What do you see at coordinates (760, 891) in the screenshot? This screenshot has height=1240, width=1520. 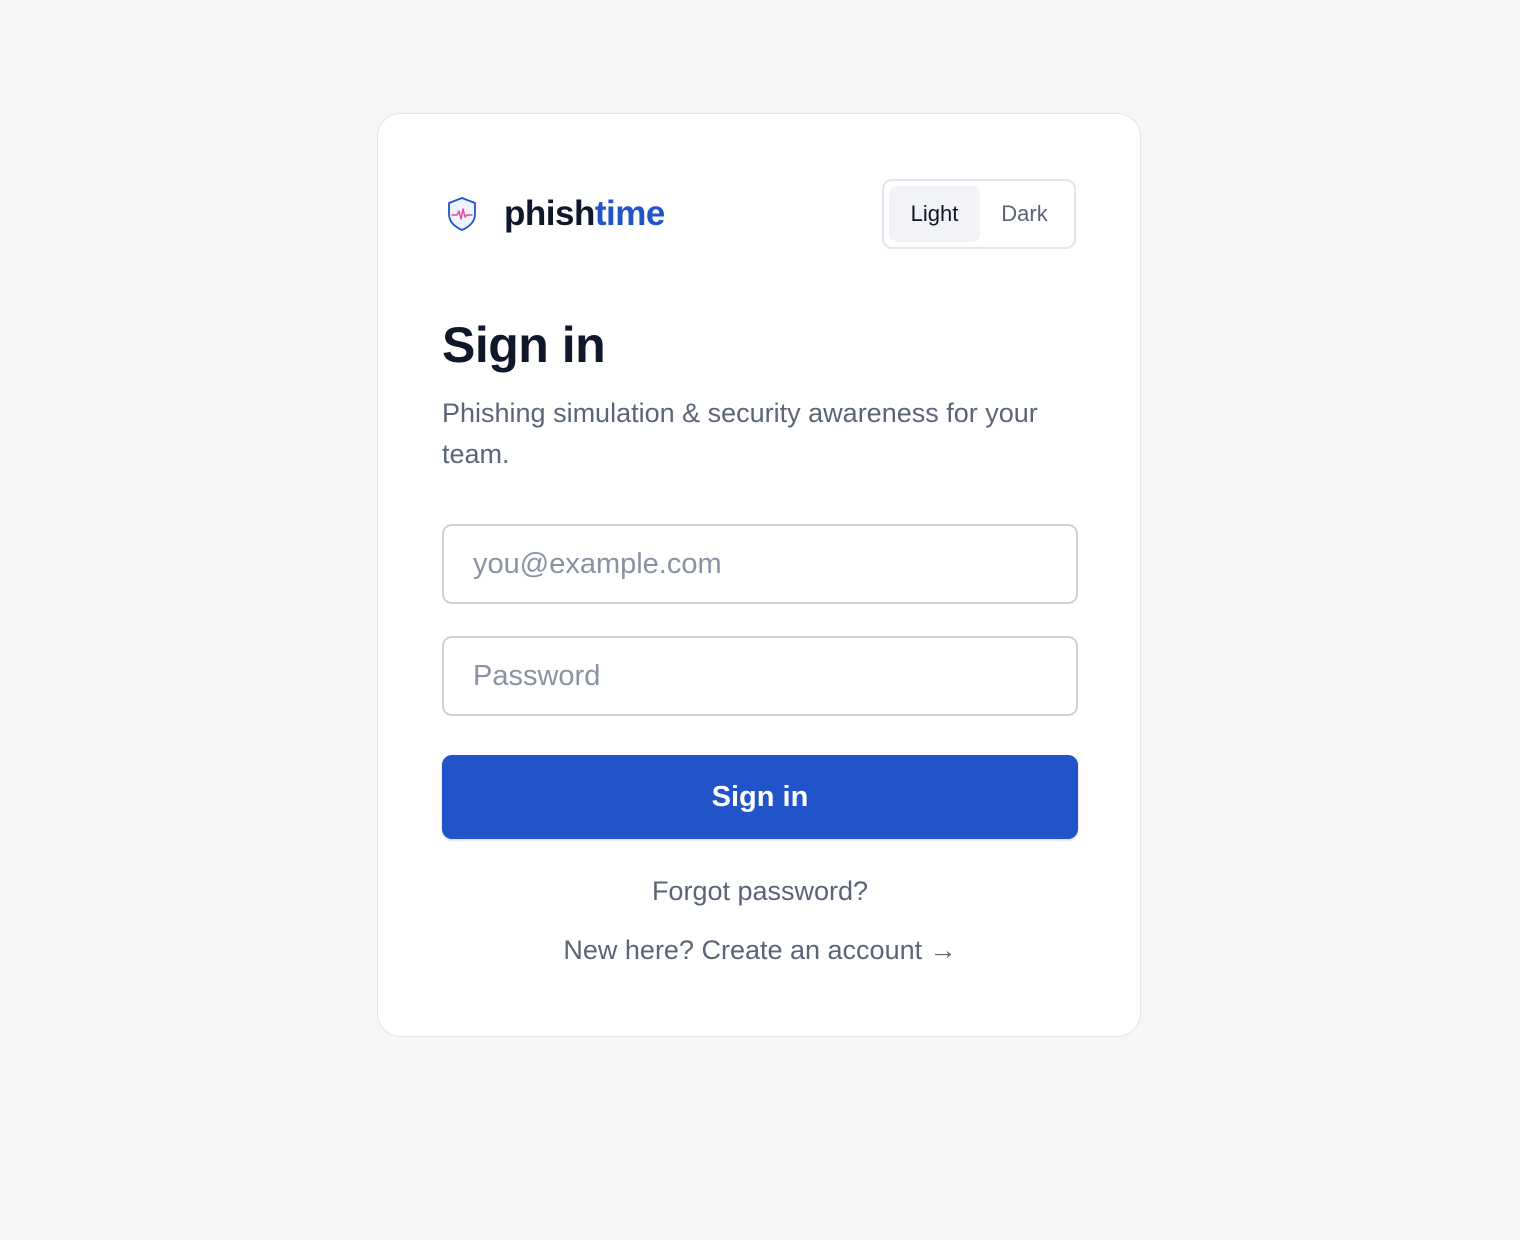 I see `forgot-password-link: Forgot password?` at bounding box center [760, 891].